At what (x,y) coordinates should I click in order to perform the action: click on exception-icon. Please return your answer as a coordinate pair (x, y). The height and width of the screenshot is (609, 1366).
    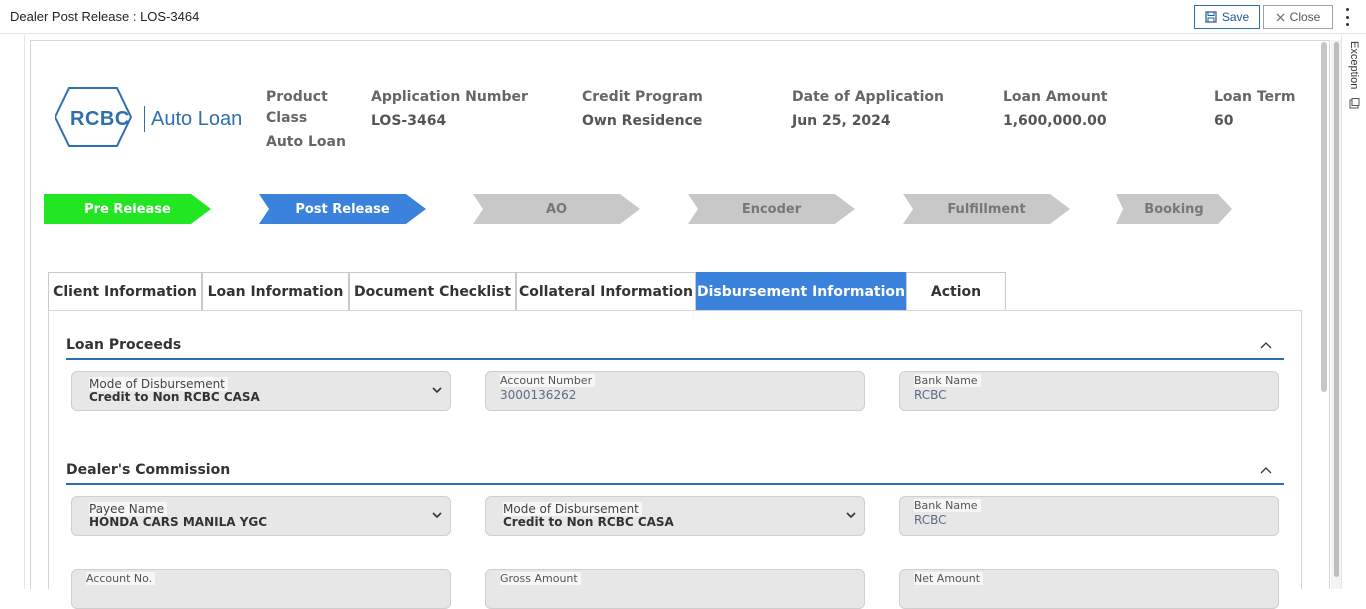
    Looking at the image, I should click on (1354, 103).